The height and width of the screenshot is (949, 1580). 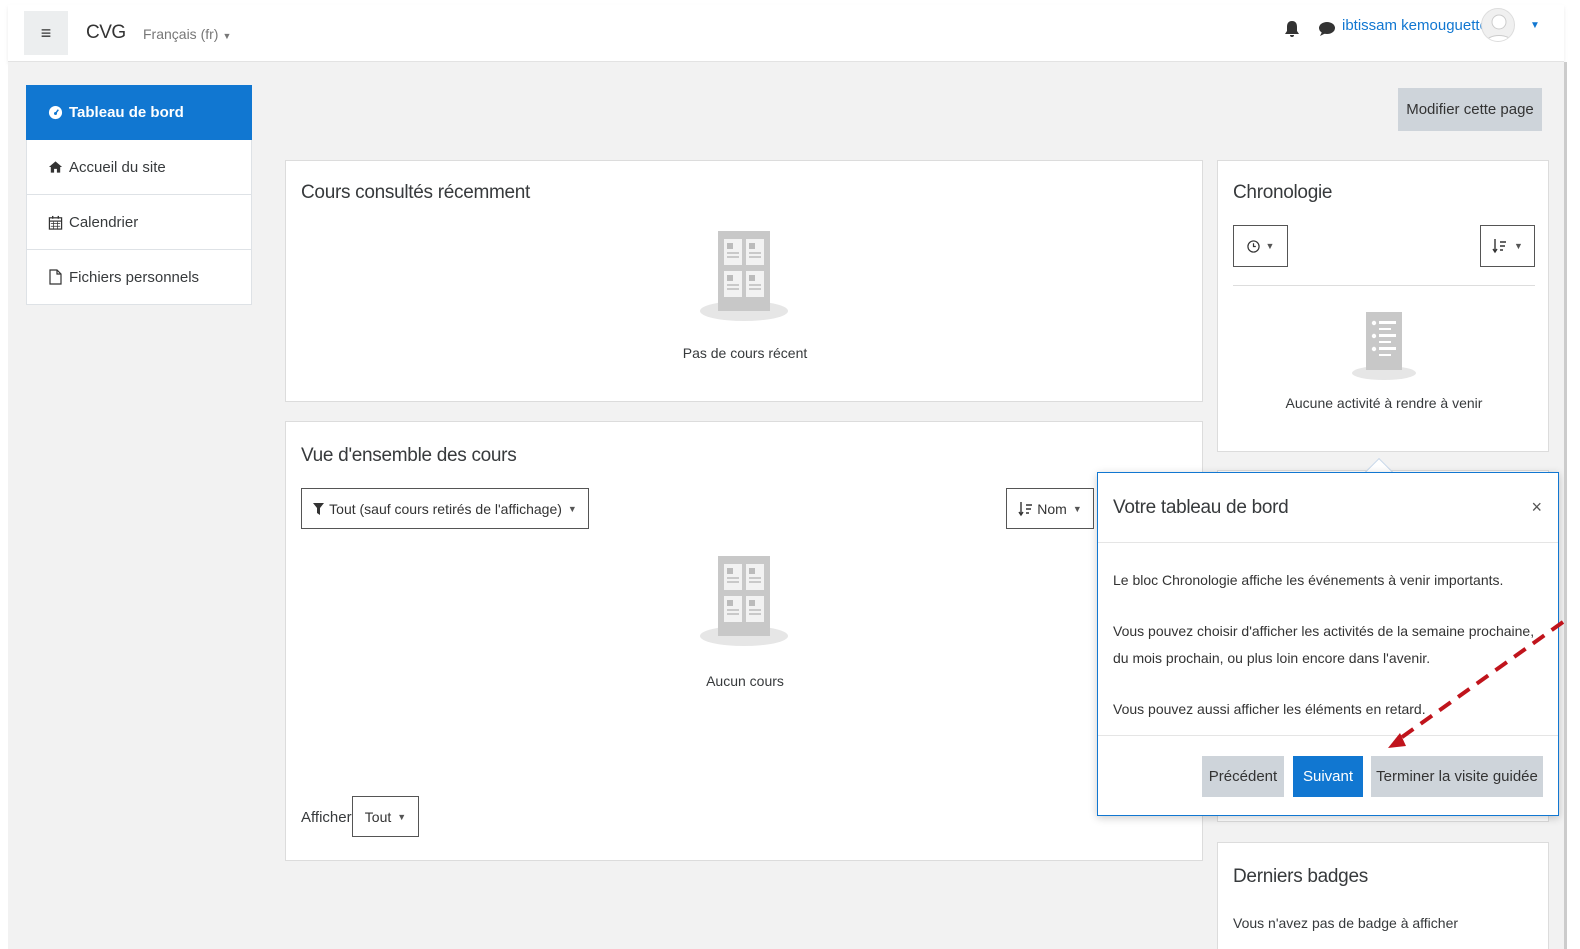 I want to click on divider, so click(x=1384, y=285).